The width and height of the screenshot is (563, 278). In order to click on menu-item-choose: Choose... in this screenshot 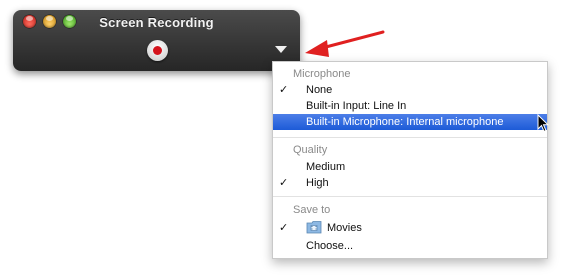, I will do `click(410, 246)`.